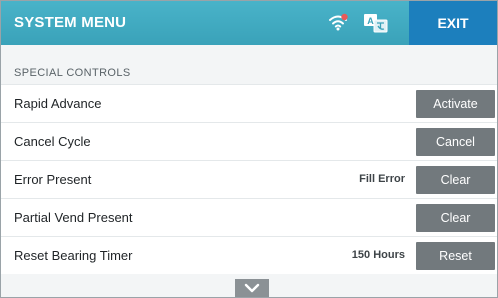  What do you see at coordinates (453, 23) in the screenshot?
I see `exit-button: EXIT` at bounding box center [453, 23].